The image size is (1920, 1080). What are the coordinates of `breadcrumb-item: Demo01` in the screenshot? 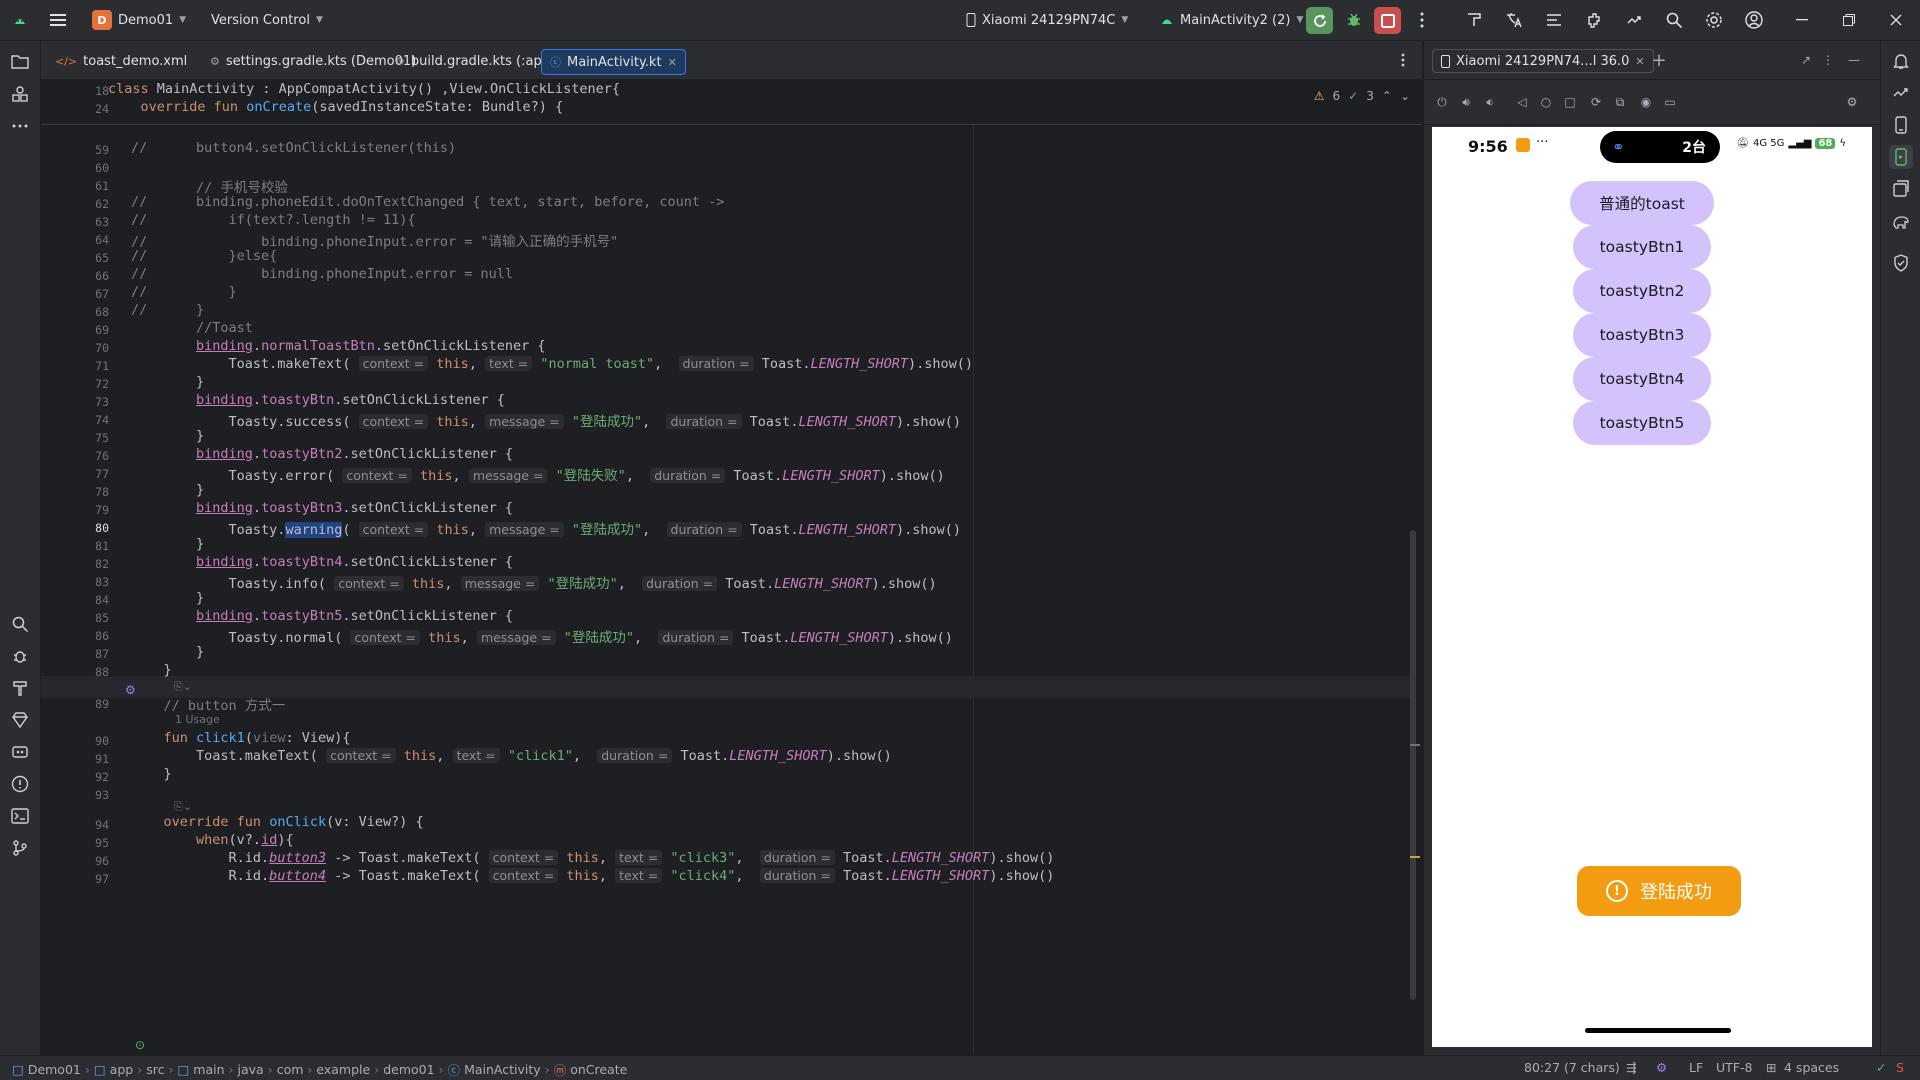 It's located at (54, 1069).